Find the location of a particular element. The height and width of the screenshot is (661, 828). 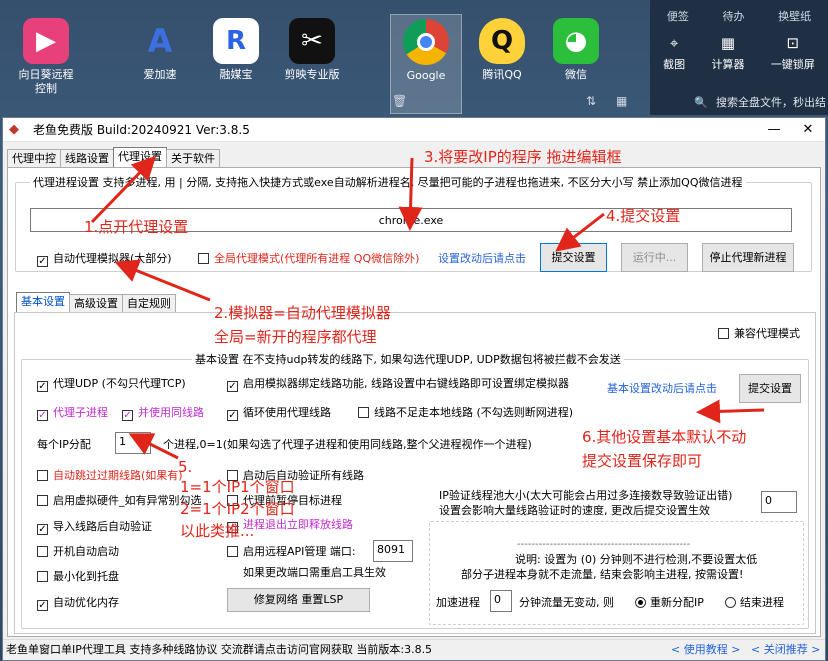

submit-settings-button: 提交设置 is located at coordinates (573, 257).